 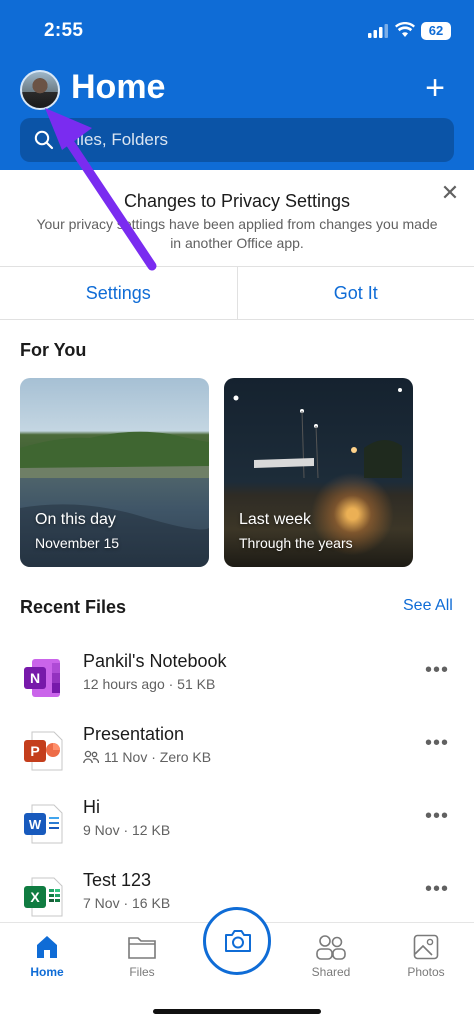 What do you see at coordinates (91, 807) in the screenshot?
I see `file-name: Hi` at bounding box center [91, 807].